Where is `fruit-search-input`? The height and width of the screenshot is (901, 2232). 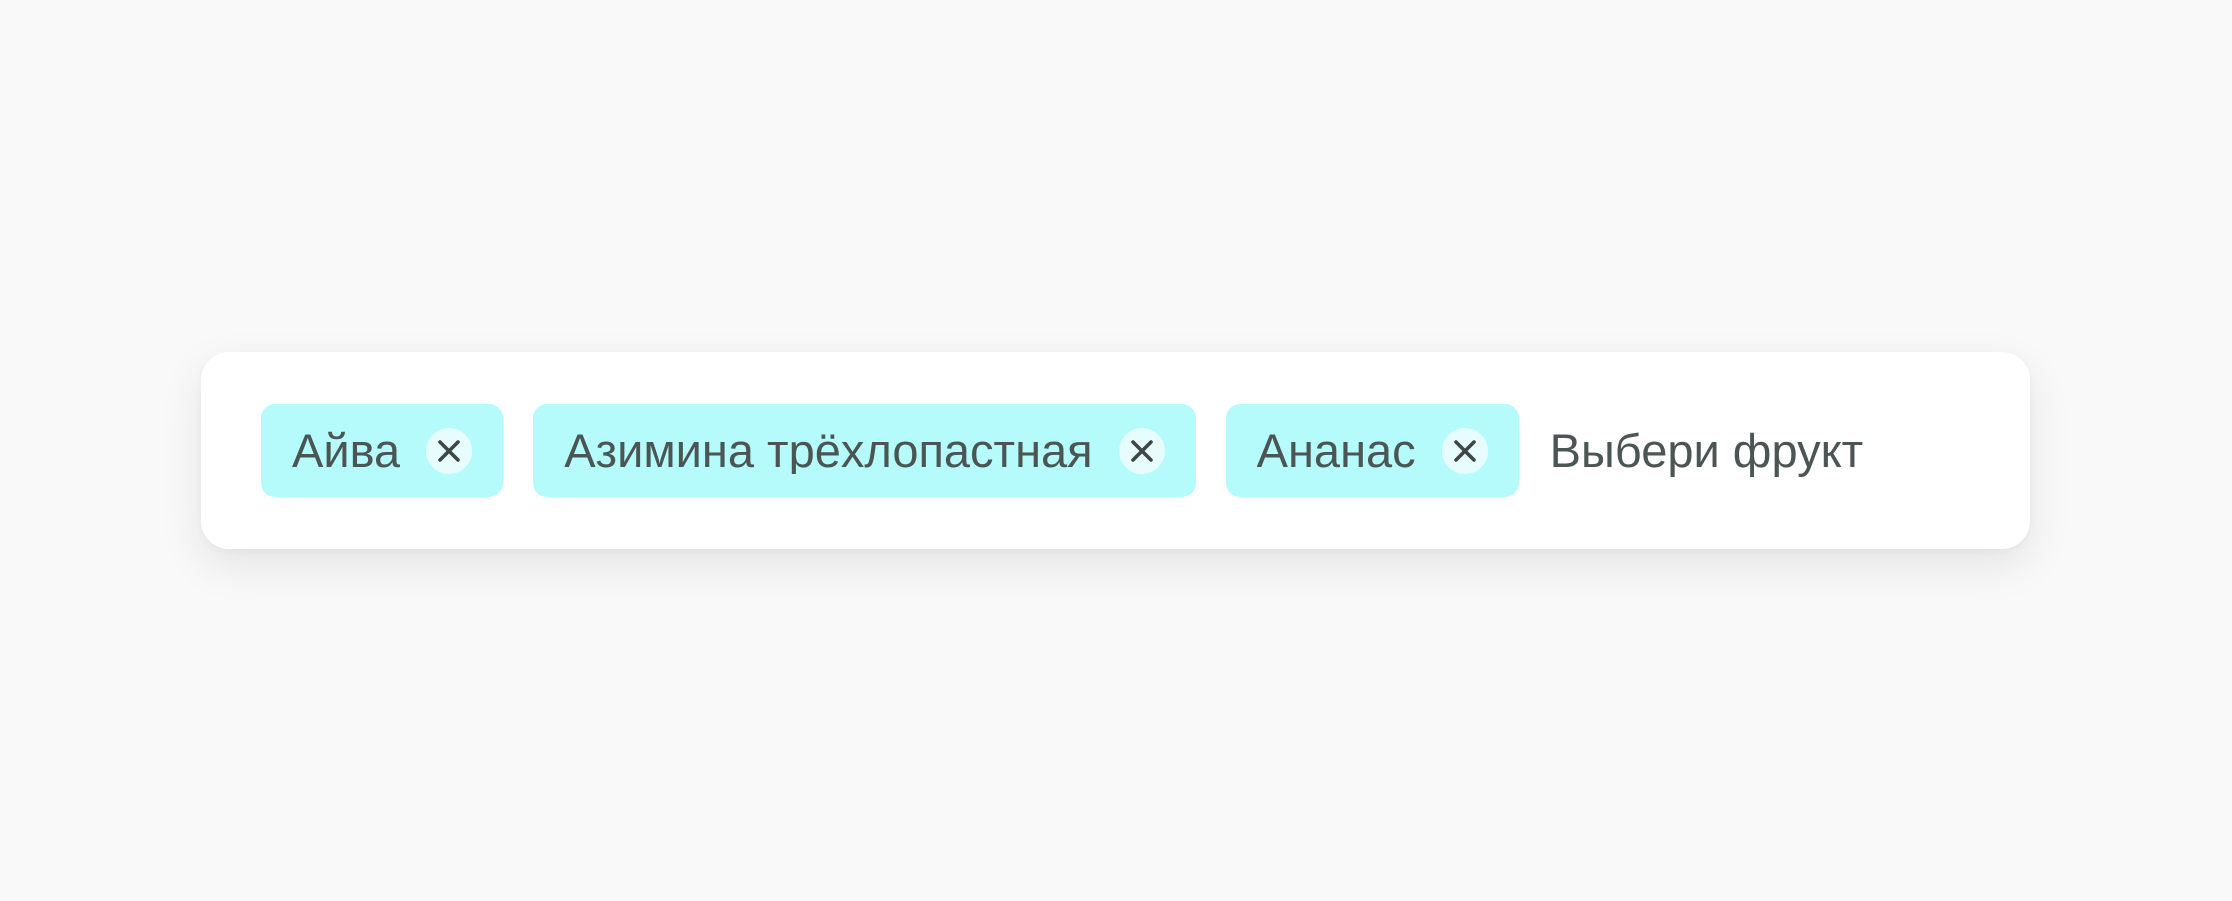
fruit-search-input is located at coordinates (1759, 450).